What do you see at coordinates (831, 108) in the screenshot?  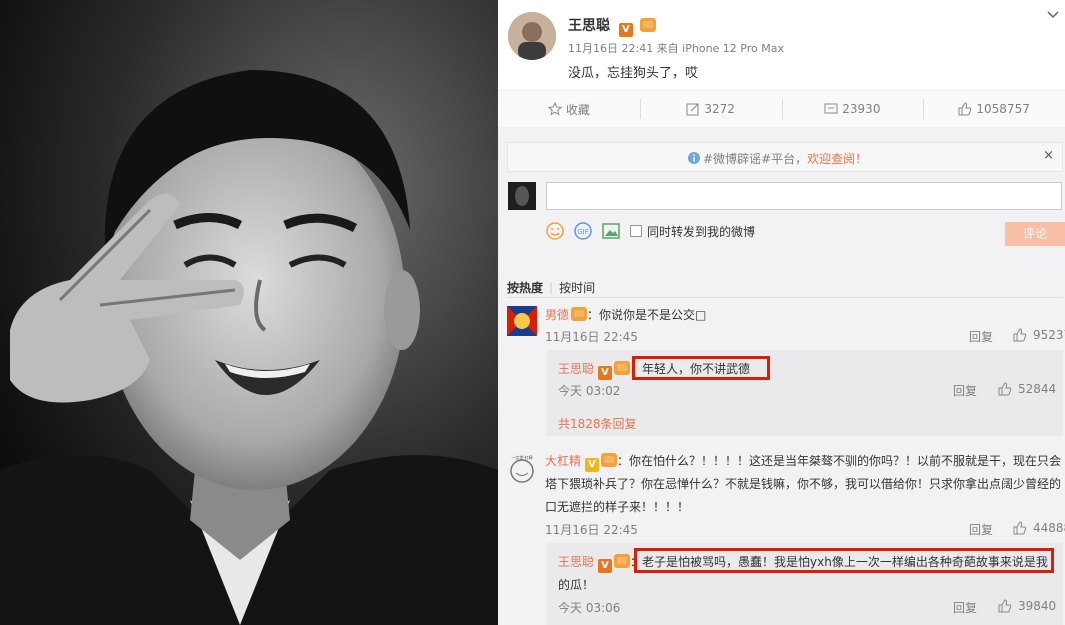 I see `comment-icon` at bounding box center [831, 108].